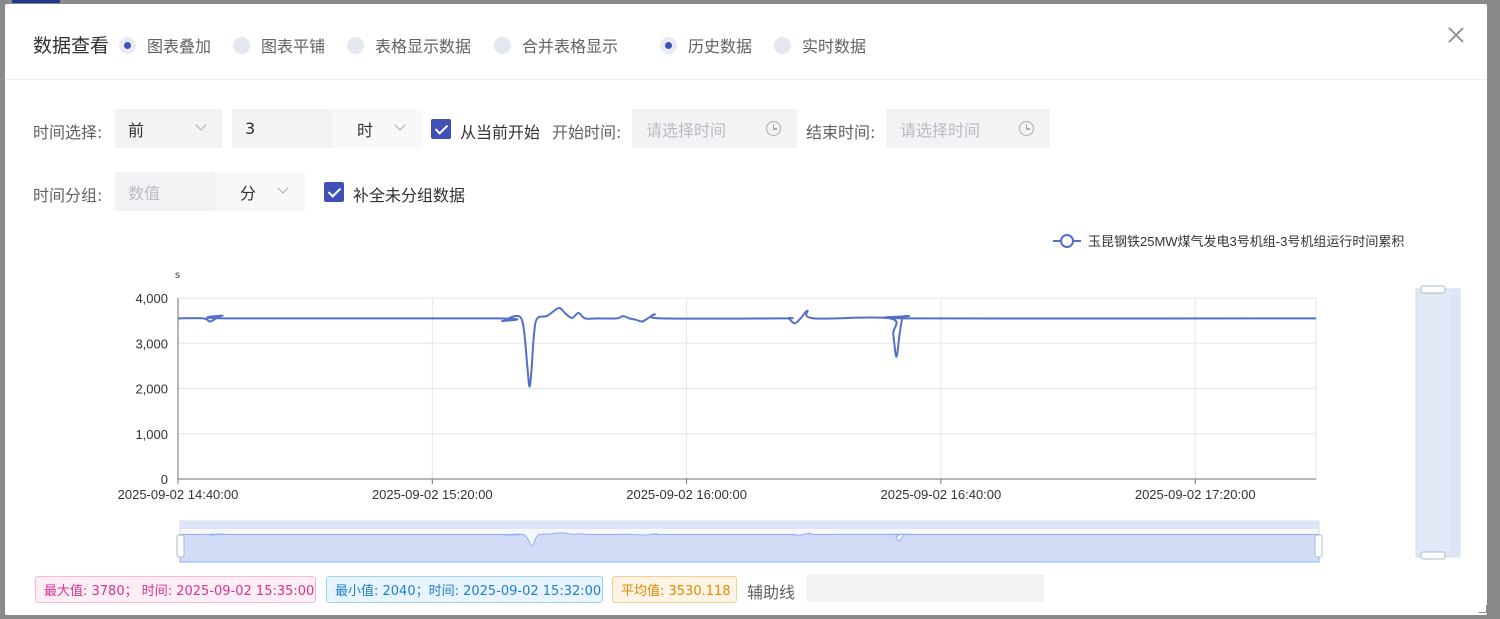 Image resolution: width=1500 pixels, height=619 pixels. Describe the element at coordinates (1195, 494) in the screenshot. I see `x-tick-label: 2025-09-02 17:20:00` at that location.